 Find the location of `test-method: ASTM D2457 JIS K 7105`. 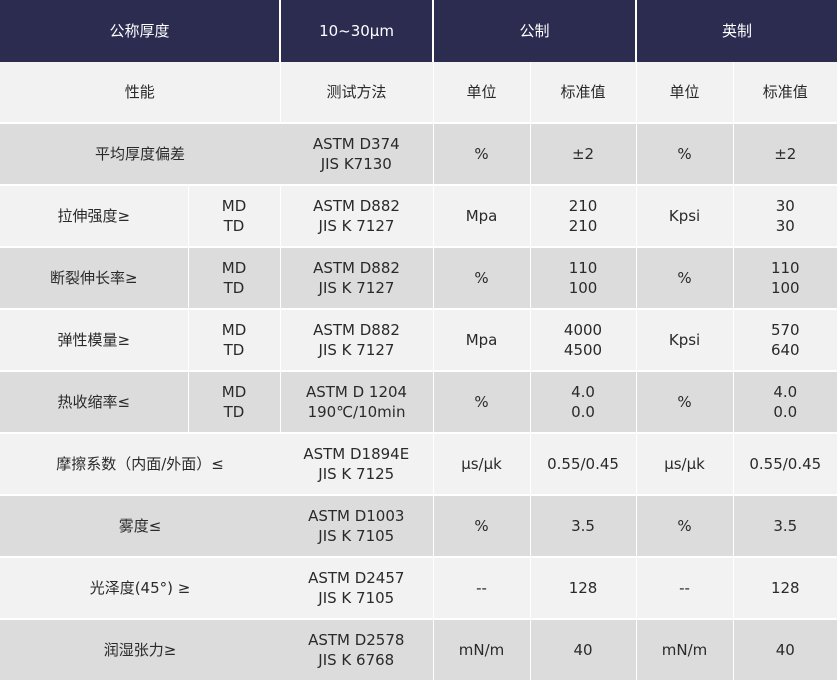

test-method: ASTM D2457 JIS K 7105 is located at coordinates (357, 588).